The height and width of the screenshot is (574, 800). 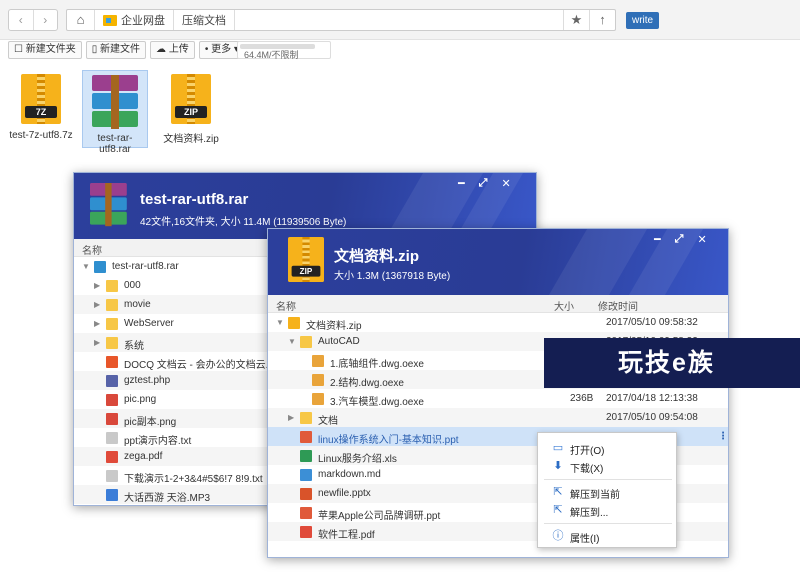 I want to click on excel-file-icon, so click(x=306, y=456).